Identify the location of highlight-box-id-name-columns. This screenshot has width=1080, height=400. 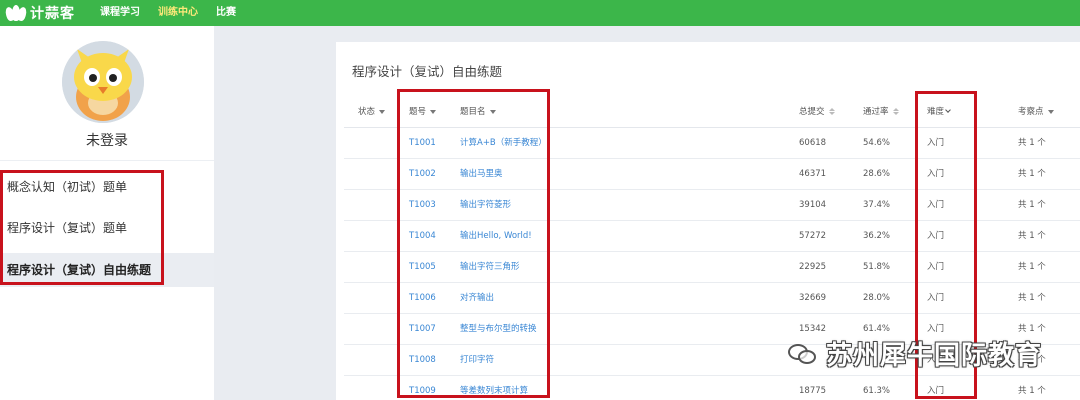
(473, 243).